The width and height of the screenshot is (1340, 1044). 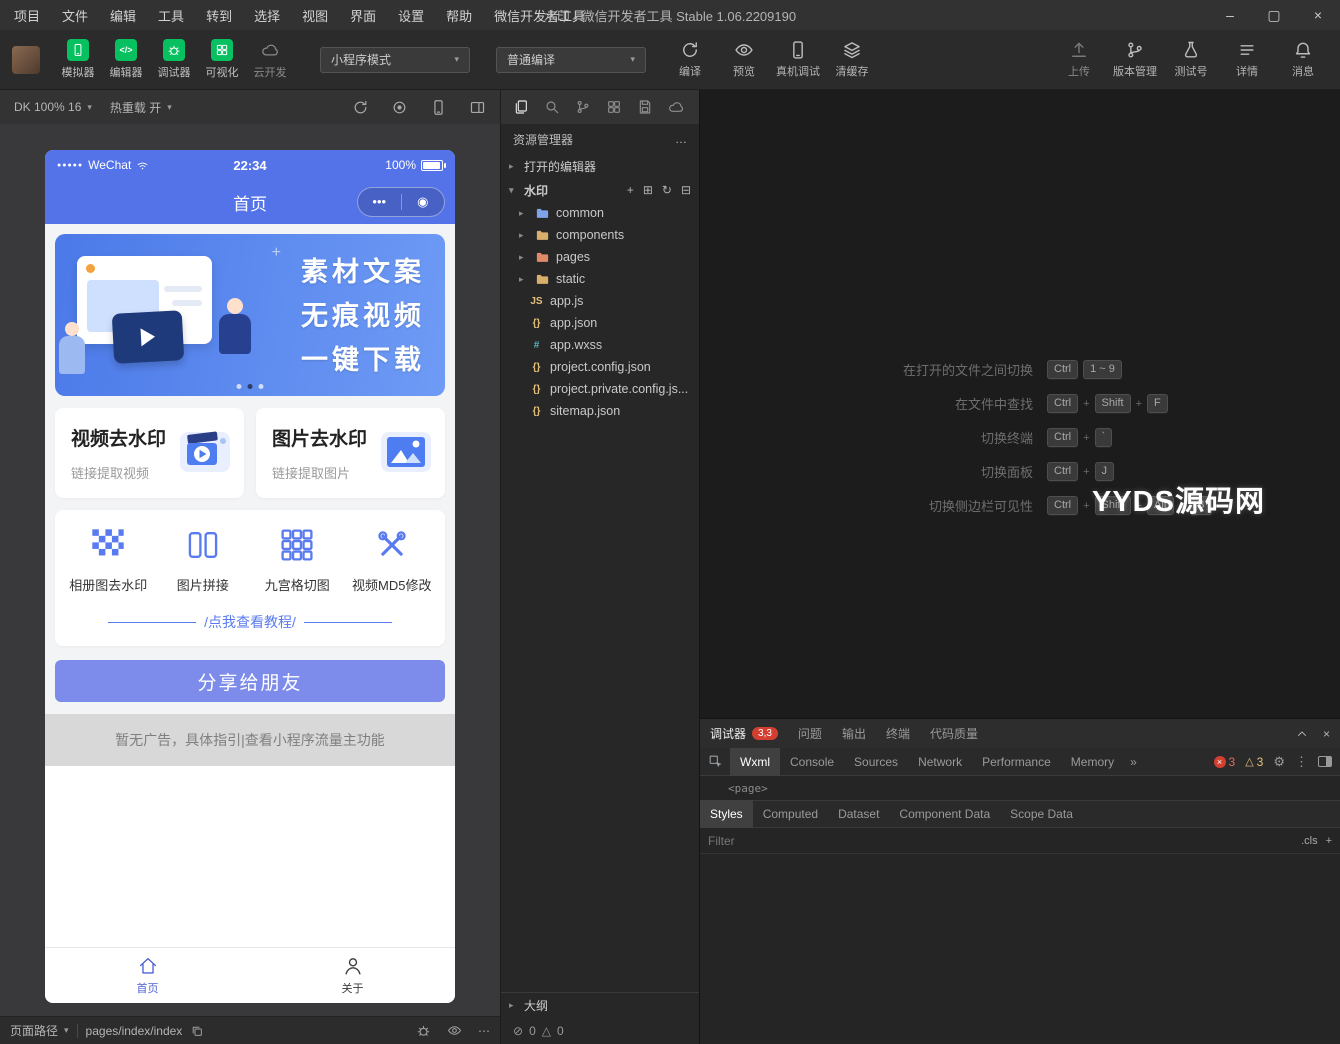 I want to click on simulator-toggle-button: 模拟器, so click(x=78, y=59).